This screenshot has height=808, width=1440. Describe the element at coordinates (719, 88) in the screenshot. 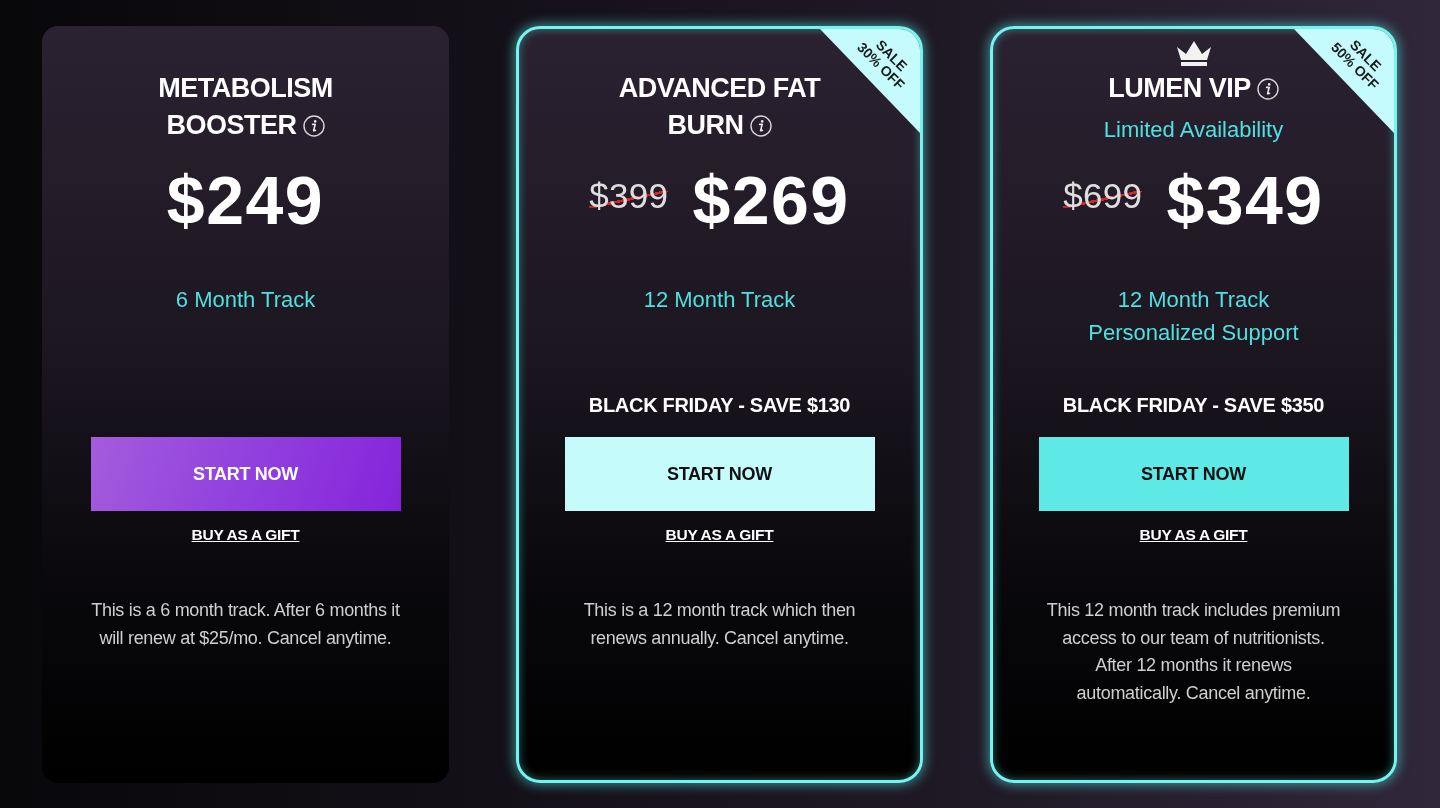

I see `plan-title: ADVANCED FAT` at that location.